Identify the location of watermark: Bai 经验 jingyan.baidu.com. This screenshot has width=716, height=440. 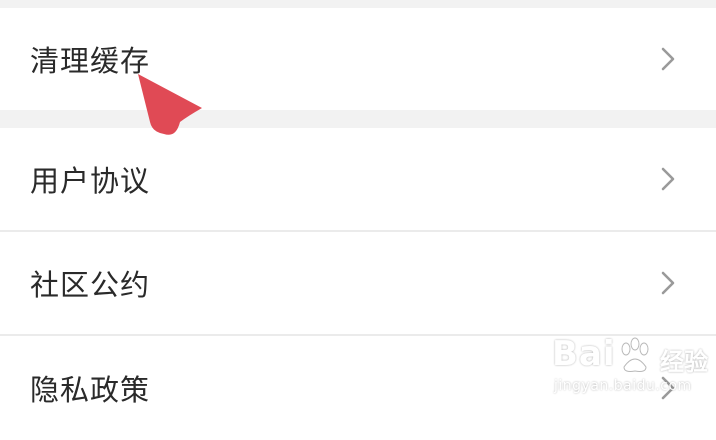
(631, 370).